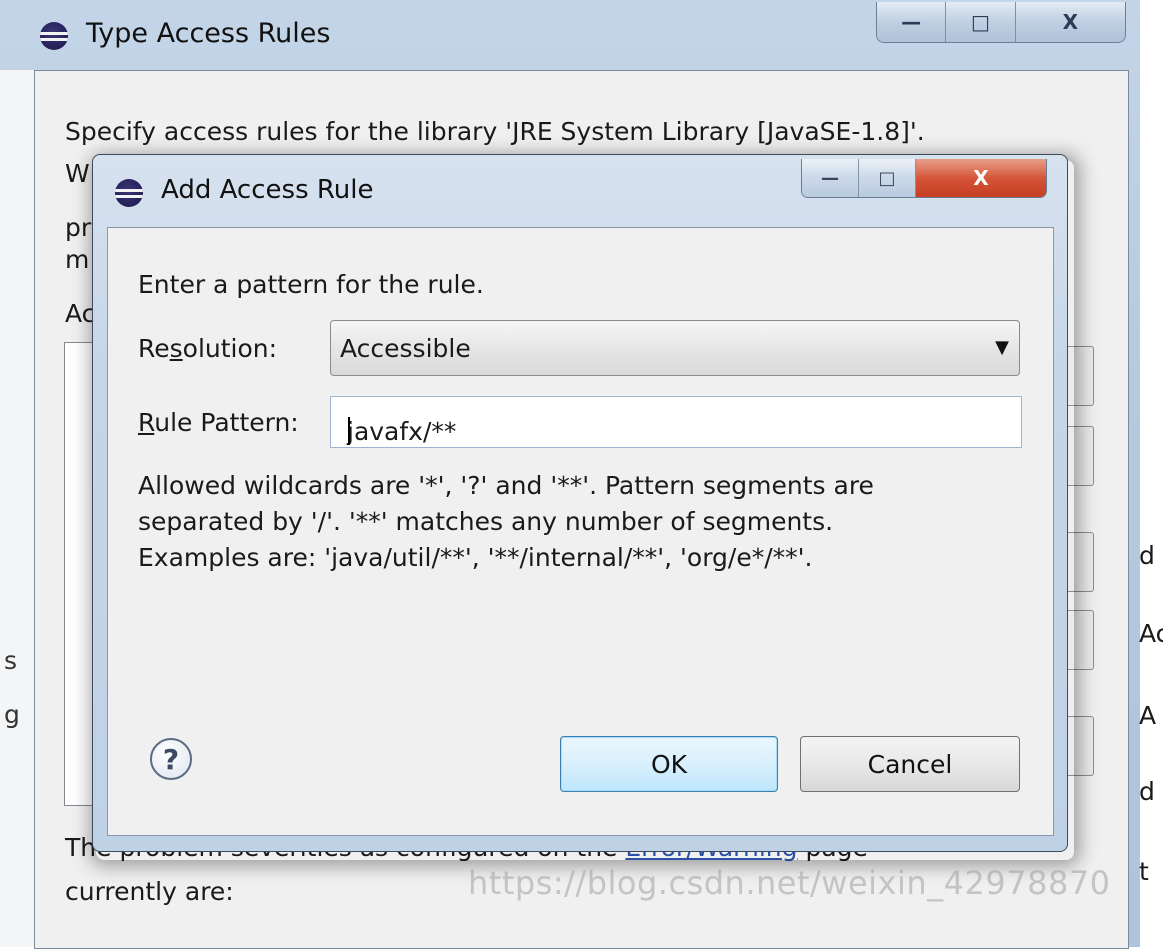 The image size is (1163, 949). Describe the element at coordinates (910, 764) in the screenshot. I see `cancel-button: Cancel` at that location.